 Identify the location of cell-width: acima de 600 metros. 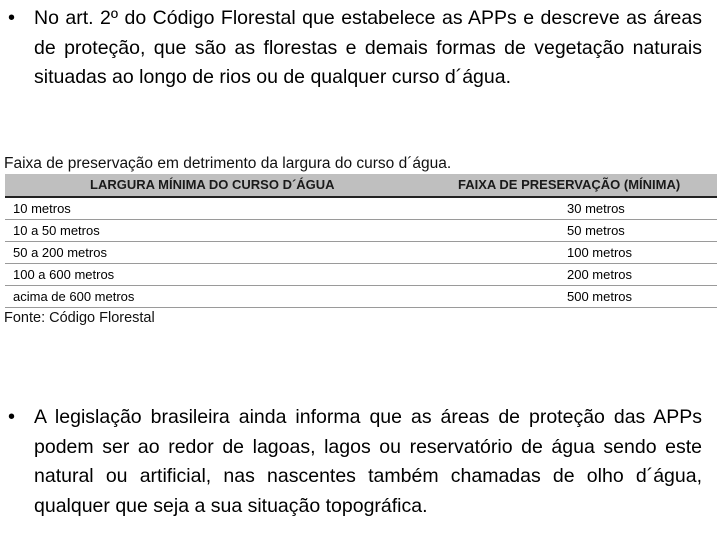
(74, 296).